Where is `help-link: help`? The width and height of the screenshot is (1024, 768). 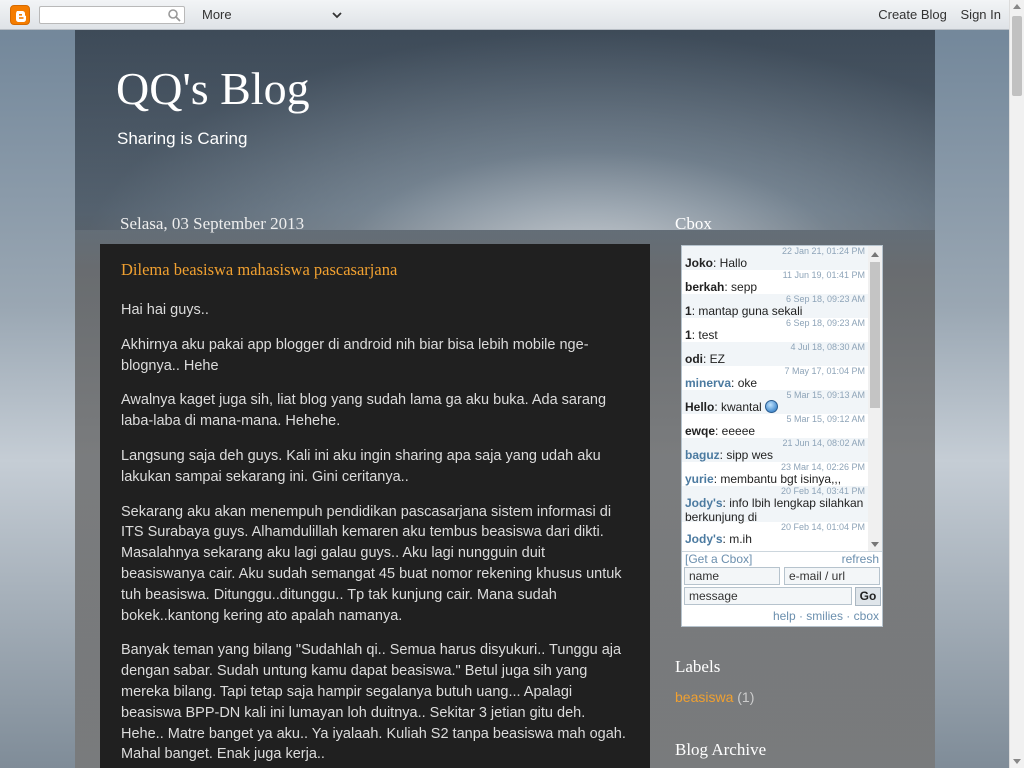
help-link: help is located at coordinates (784, 616).